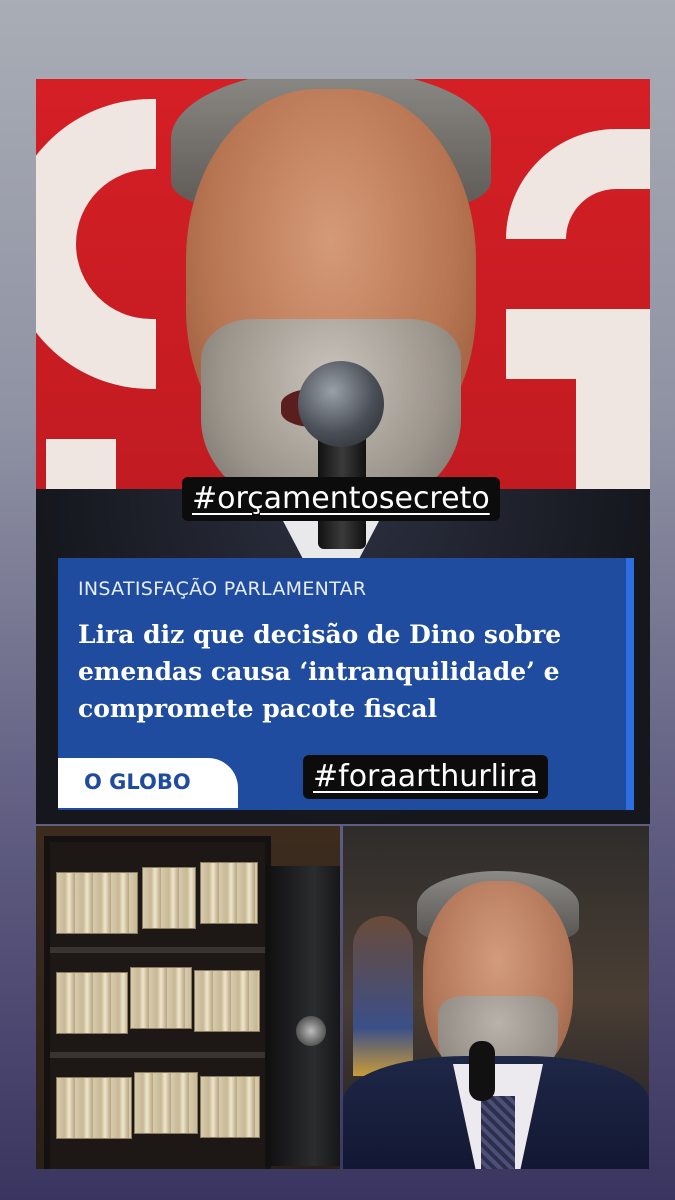  Describe the element at coordinates (498, 1132) in the screenshot. I see `tie` at that location.